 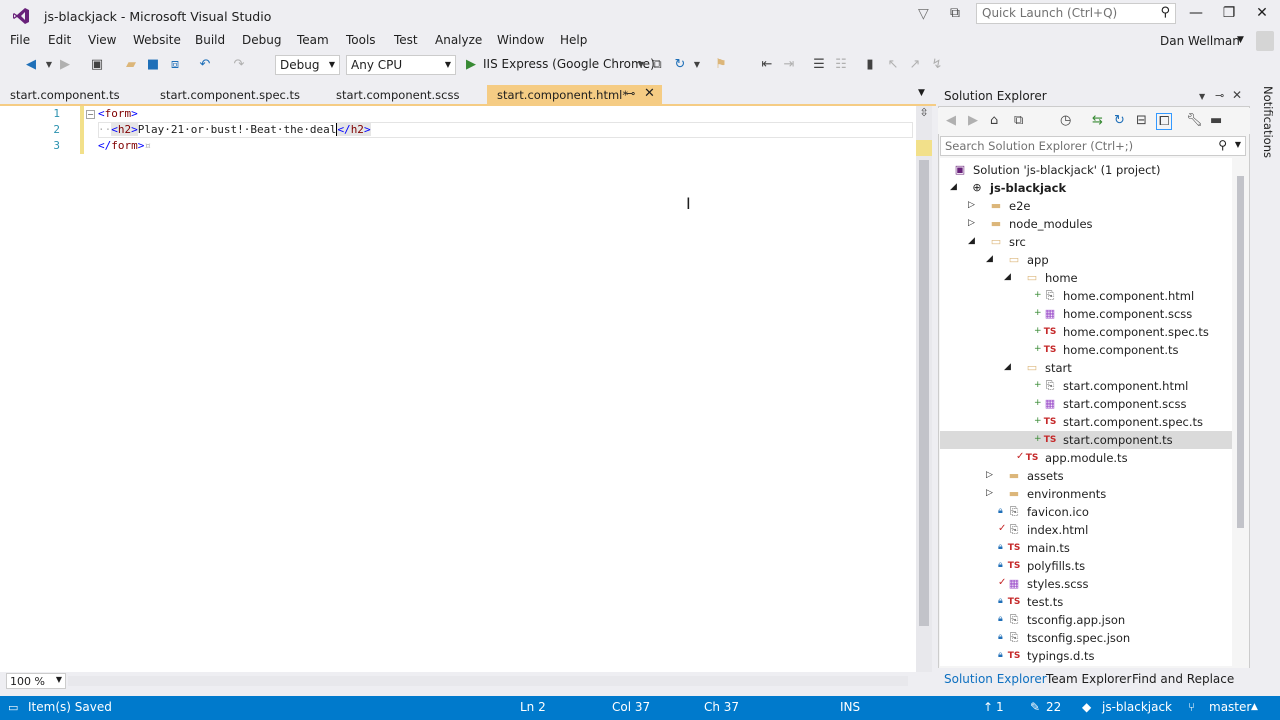 What do you see at coordinates (1086, 458) in the screenshot?
I see `tree-node-file: ✓ TS app.module.ts` at bounding box center [1086, 458].